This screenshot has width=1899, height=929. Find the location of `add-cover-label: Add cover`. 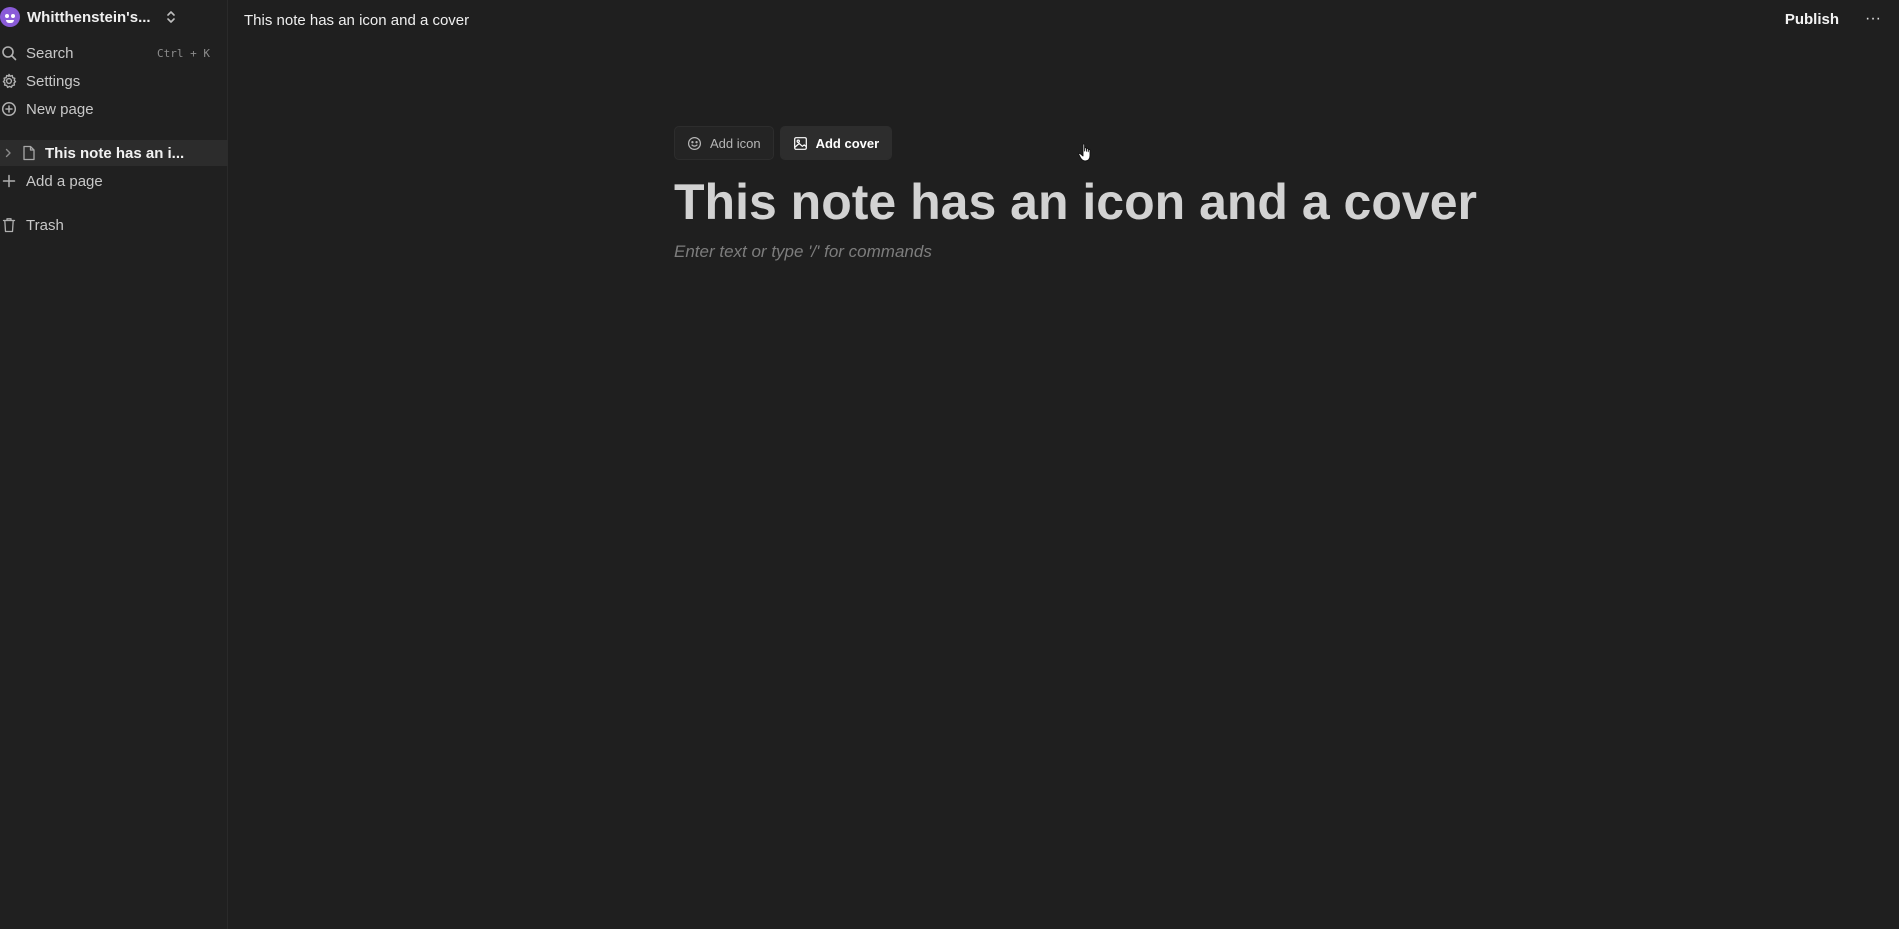

add-cover-label: Add cover is located at coordinates (847, 143).